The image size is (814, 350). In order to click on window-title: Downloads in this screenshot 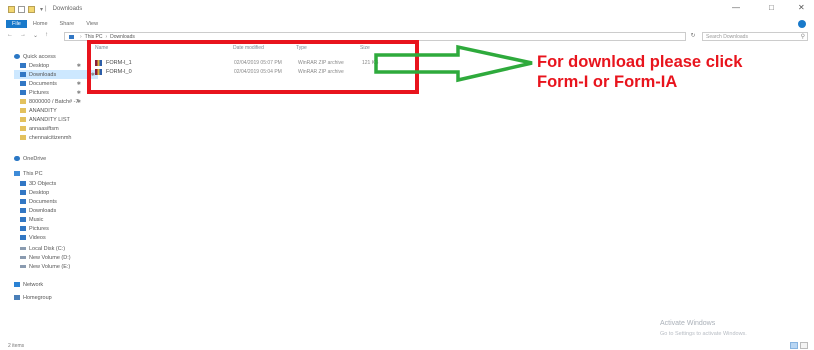, I will do `click(67, 9)`.